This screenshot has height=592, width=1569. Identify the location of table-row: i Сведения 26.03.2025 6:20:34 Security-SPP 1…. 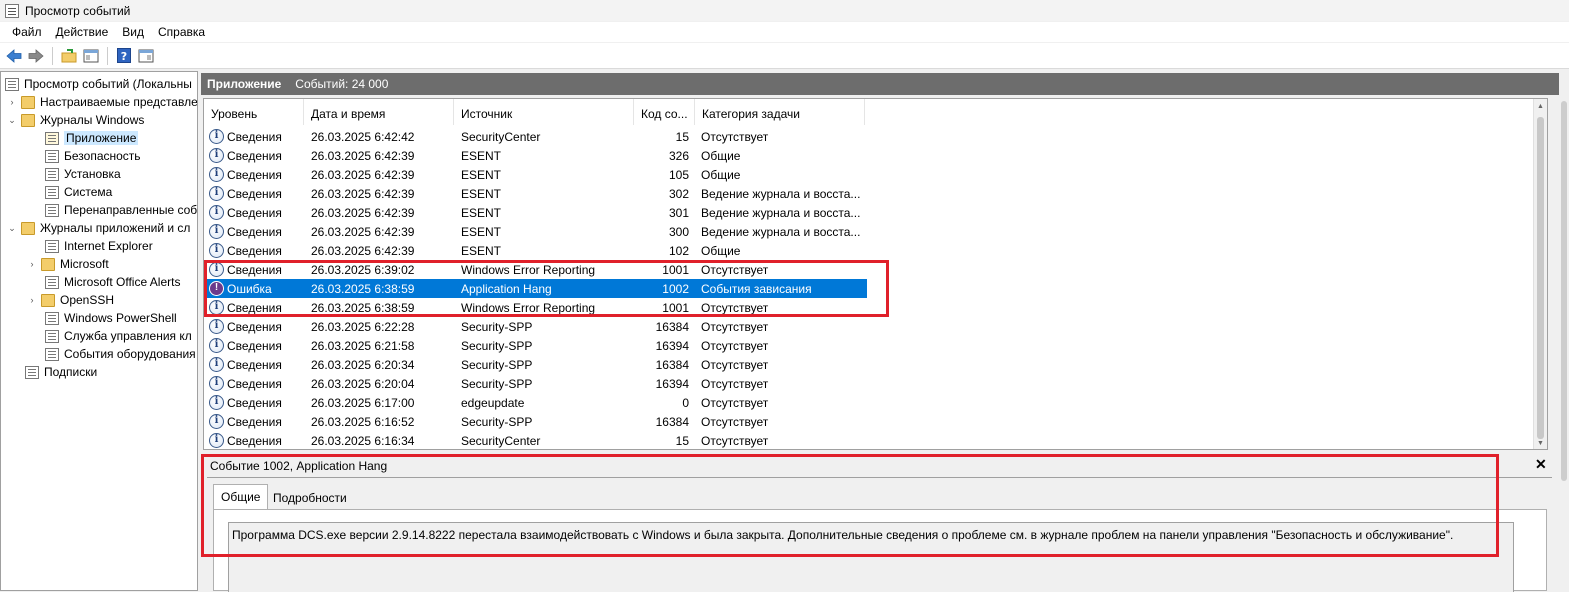
(535, 364).